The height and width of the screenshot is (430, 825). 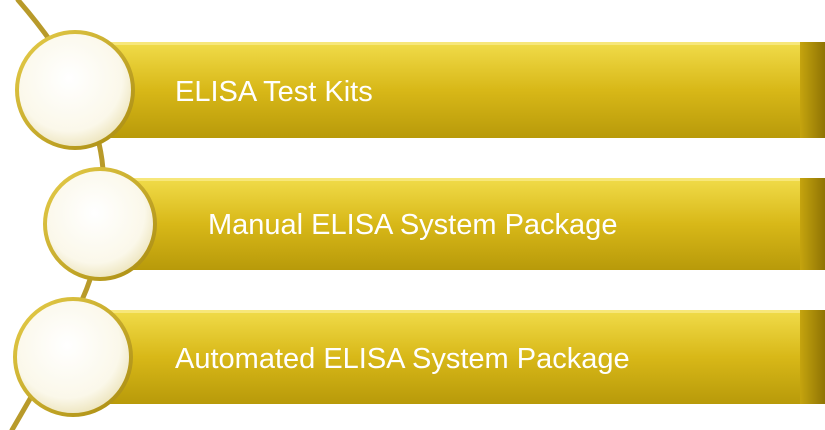 I want to click on item-label-2: Manual ELISA System Package, so click(x=412, y=225).